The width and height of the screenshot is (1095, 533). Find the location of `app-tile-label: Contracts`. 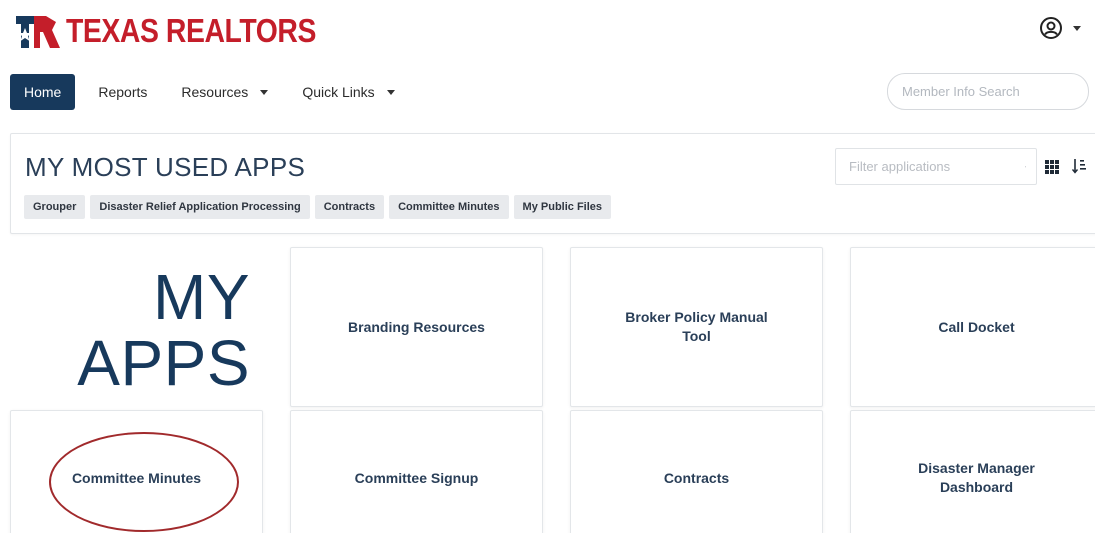

app-tile-label: Contracts is located at coordinates (696, 477).